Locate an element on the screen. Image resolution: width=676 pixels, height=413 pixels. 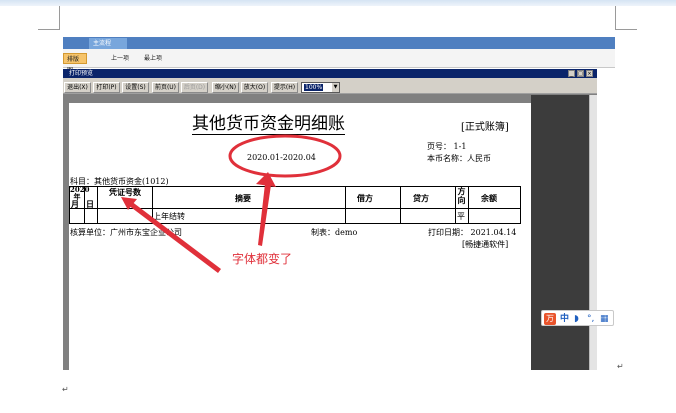
ime-toolbar: 万 中 ◗ °, ▦ is located at coordinates (577, 318).